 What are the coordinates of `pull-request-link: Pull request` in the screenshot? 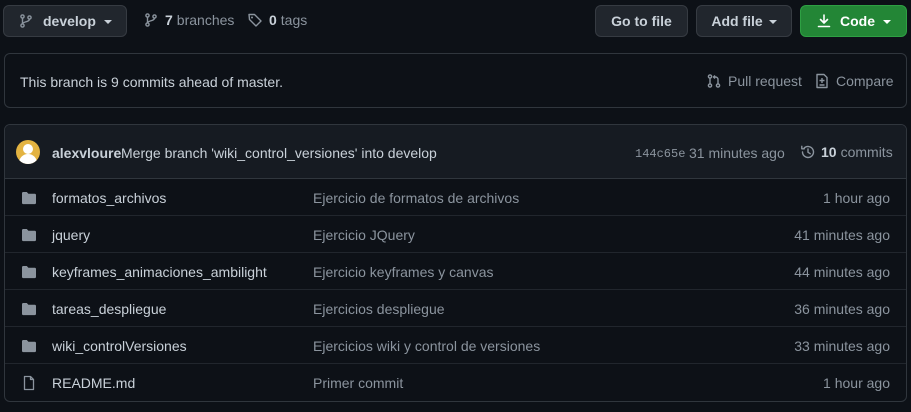 It's located at (754, 81).